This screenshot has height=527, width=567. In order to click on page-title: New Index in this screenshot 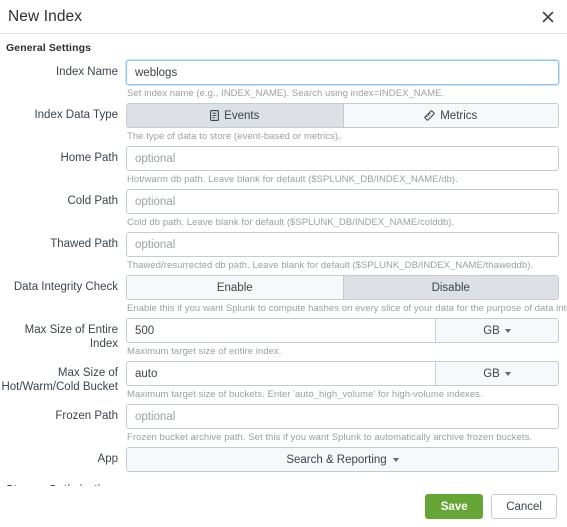, I will do `click(45, 16)`.